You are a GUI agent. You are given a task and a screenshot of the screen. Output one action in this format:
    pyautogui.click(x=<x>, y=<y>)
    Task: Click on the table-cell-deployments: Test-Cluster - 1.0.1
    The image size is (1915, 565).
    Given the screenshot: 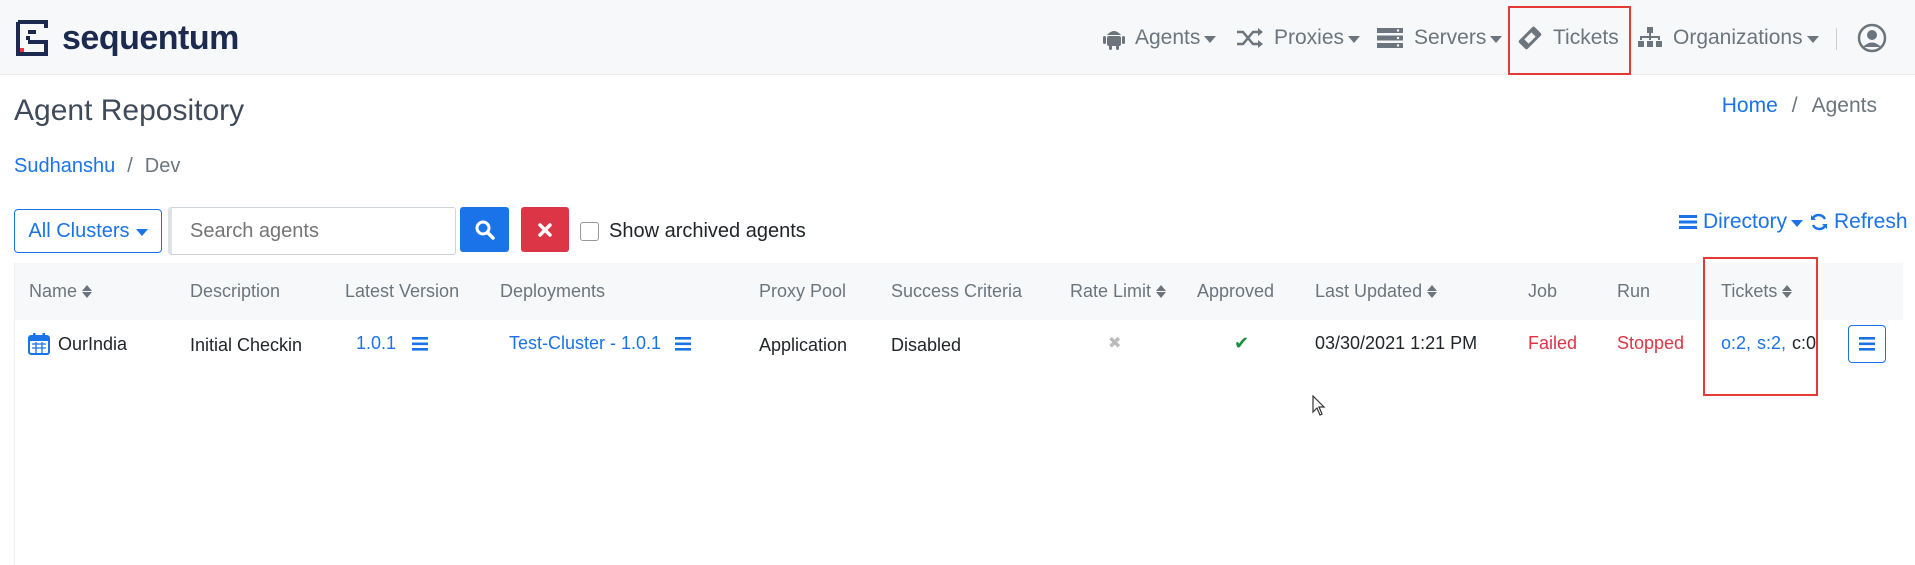 What is the action you would take?
    pyautogui.click(x=600, y=343)
    